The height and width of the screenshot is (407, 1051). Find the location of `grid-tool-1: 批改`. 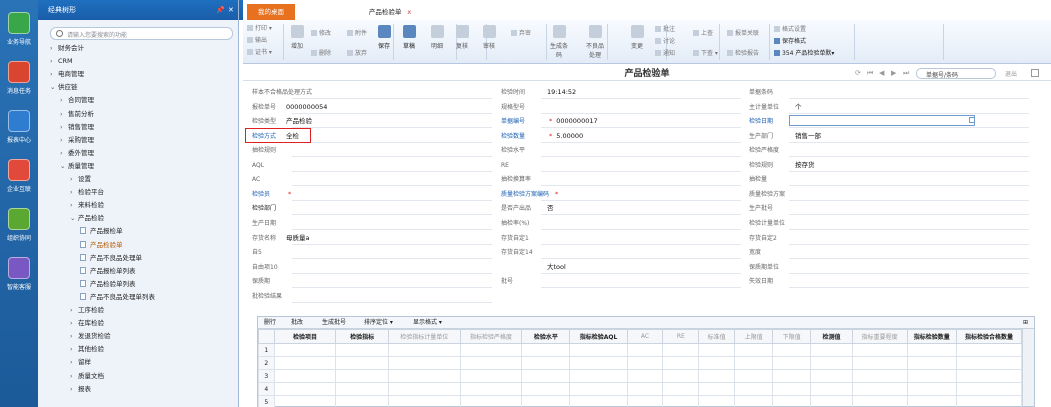

grid-tool-1: 批改 is located at coordinates (297, 323).